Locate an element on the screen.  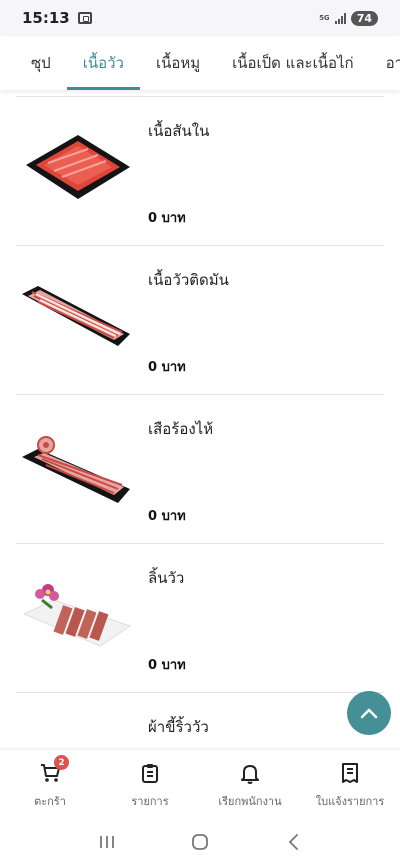
bell-icon is located at coordinates (250, 773).